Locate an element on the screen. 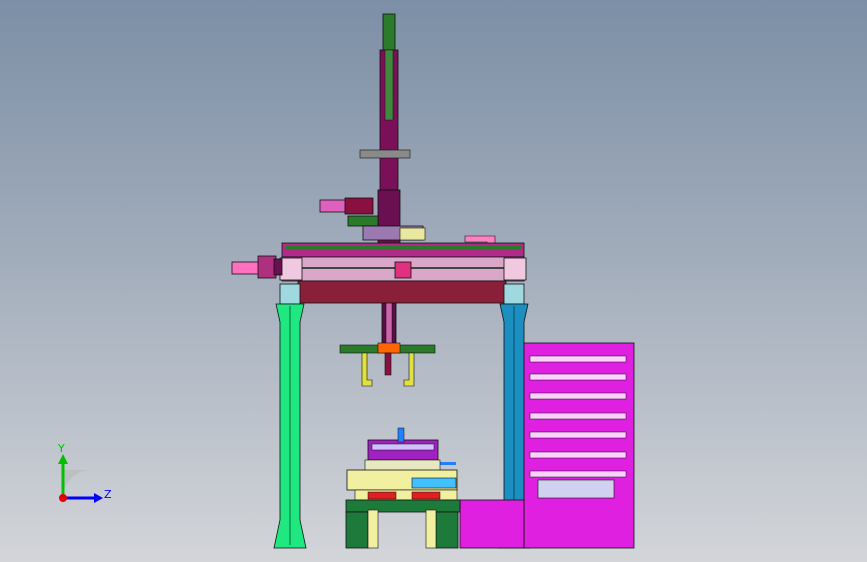  z-axis-label: Z is located at coordinates (108, 494).